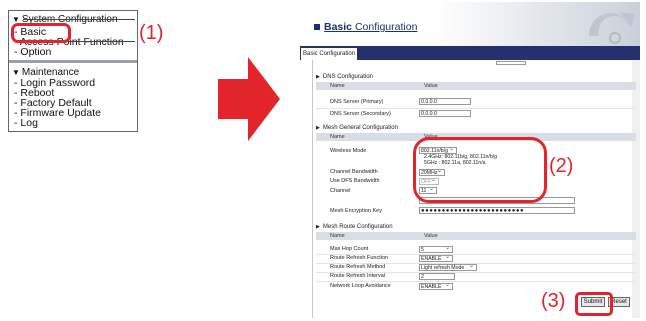  I want to click on route-refresh-method-label: Route Refresh Method, so click(358, 267).